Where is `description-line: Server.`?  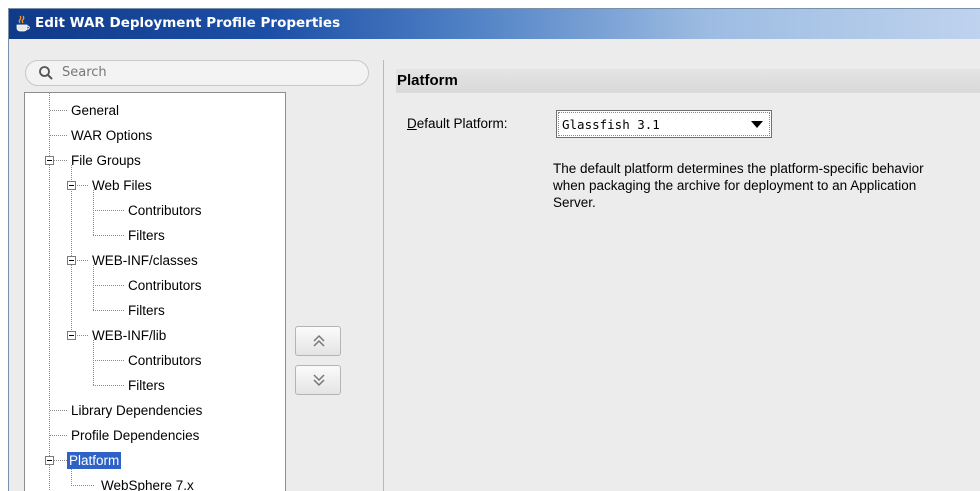
description-line: Server. is located at coordinates (574, 202).